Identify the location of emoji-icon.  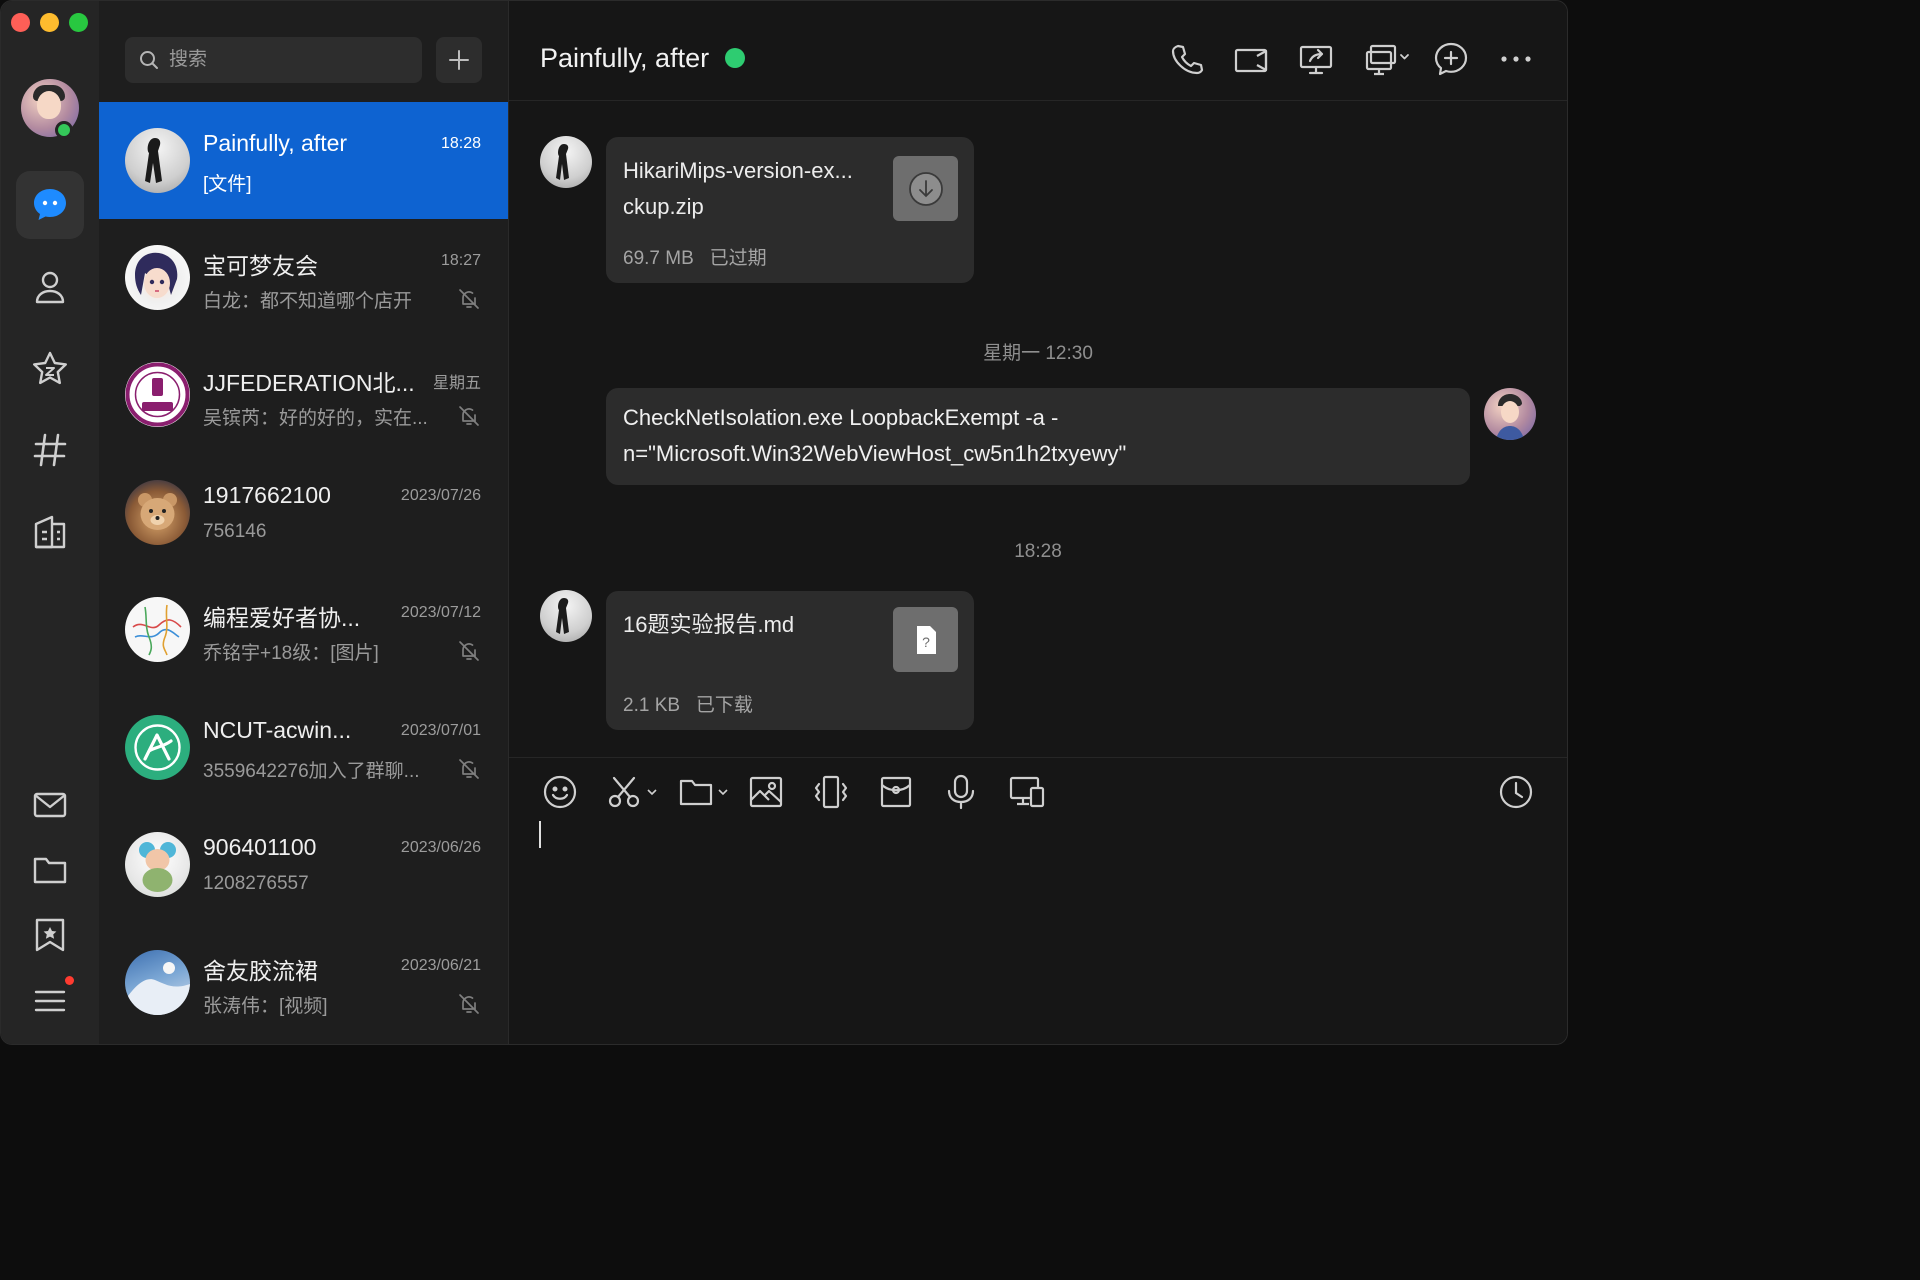
(560, 792).